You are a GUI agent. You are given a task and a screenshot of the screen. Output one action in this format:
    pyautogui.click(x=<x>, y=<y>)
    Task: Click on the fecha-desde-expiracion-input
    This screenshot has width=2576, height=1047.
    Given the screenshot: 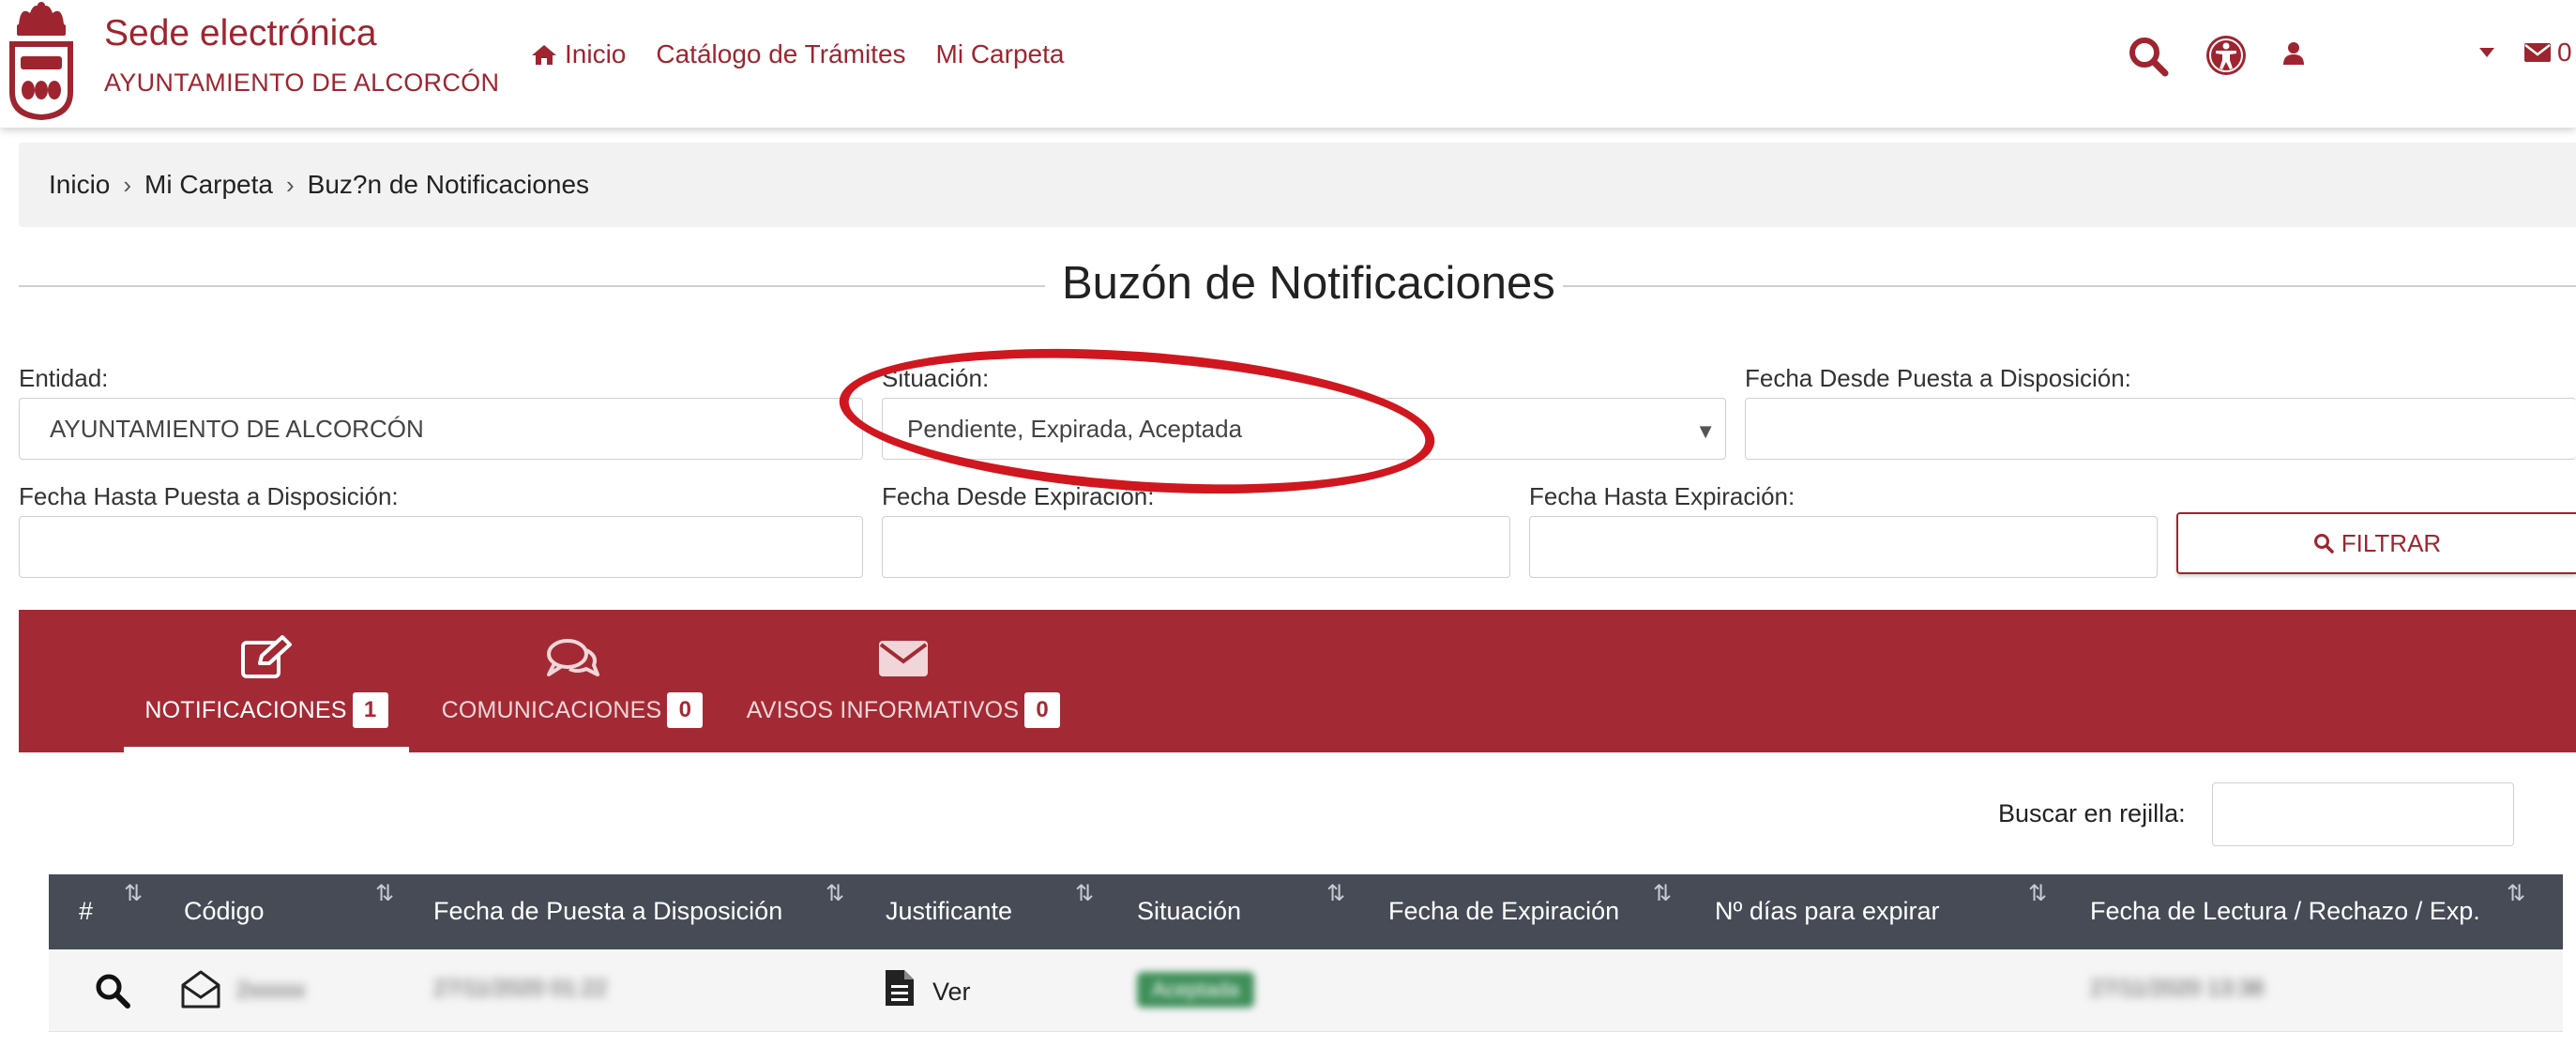 What is the action you would take?
    pyautogui.click(x=1196, y=547)
    